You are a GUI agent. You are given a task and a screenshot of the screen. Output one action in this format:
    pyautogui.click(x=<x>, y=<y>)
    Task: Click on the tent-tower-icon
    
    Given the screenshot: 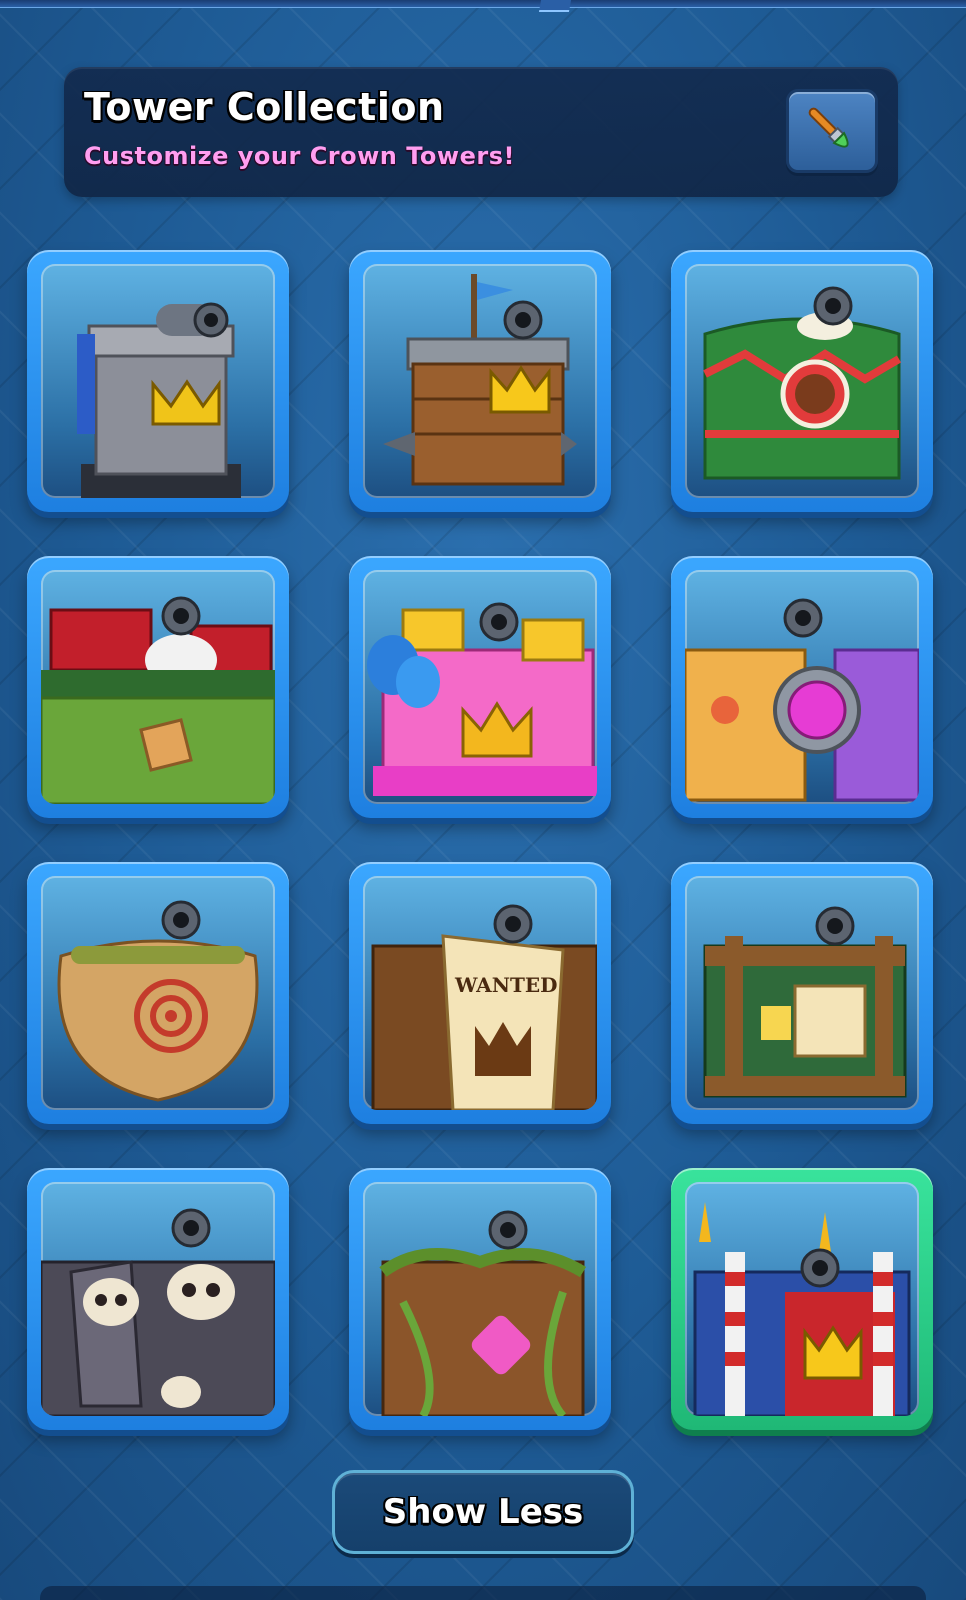 What is the action you would take?
    pyautogui.click(x=802, y=1309)
    